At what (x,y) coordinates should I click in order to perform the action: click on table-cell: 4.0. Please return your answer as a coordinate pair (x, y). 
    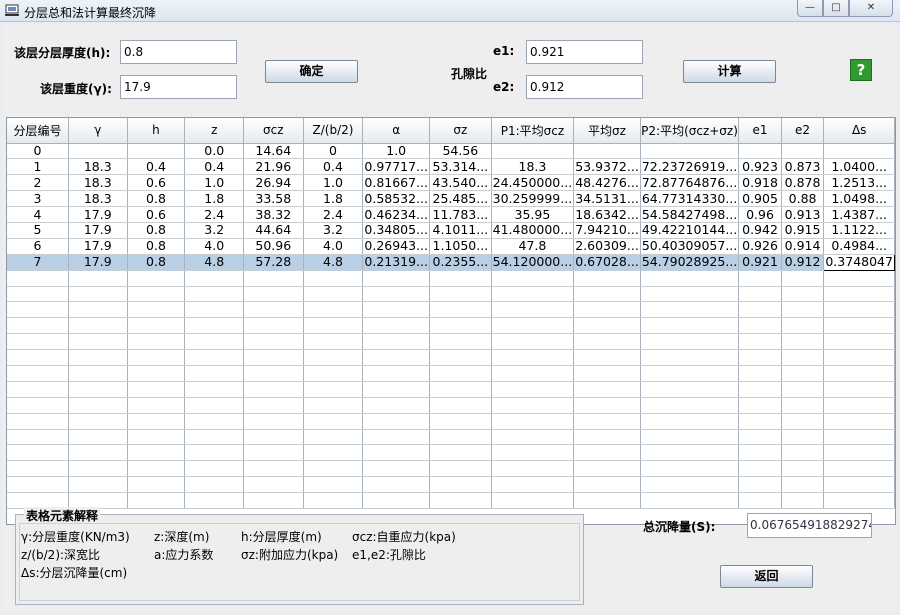
    Looking at the image, I should click on (214, 246).